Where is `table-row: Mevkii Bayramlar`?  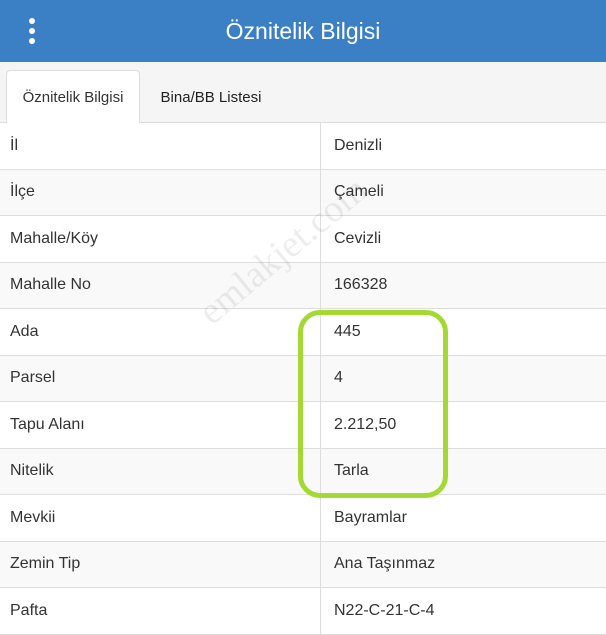 table-row: Mevkii Bayramlar is located at coordinates (303, 518).